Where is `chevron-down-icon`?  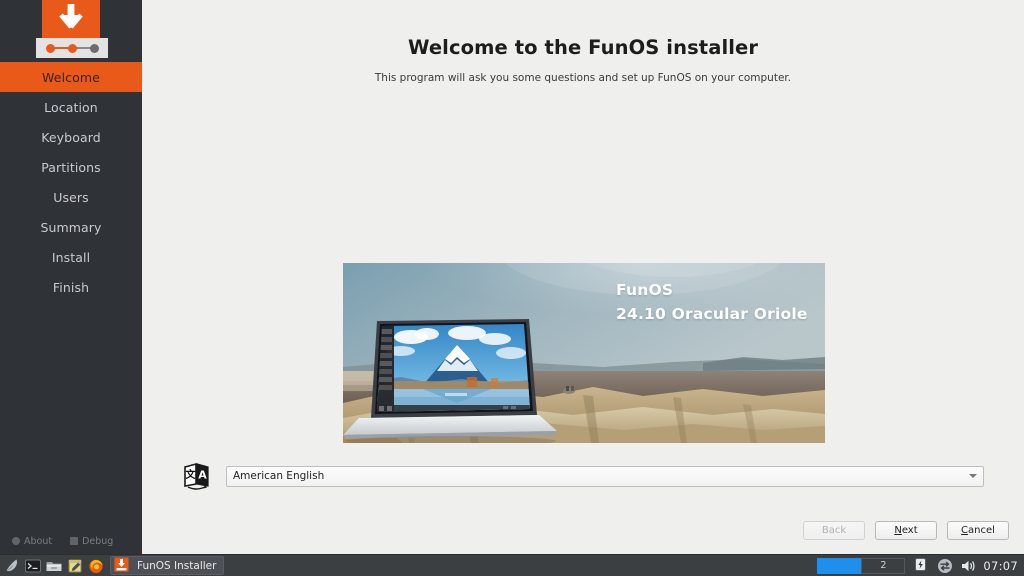
chevron-down-icon is located at coordinates (973, 476).